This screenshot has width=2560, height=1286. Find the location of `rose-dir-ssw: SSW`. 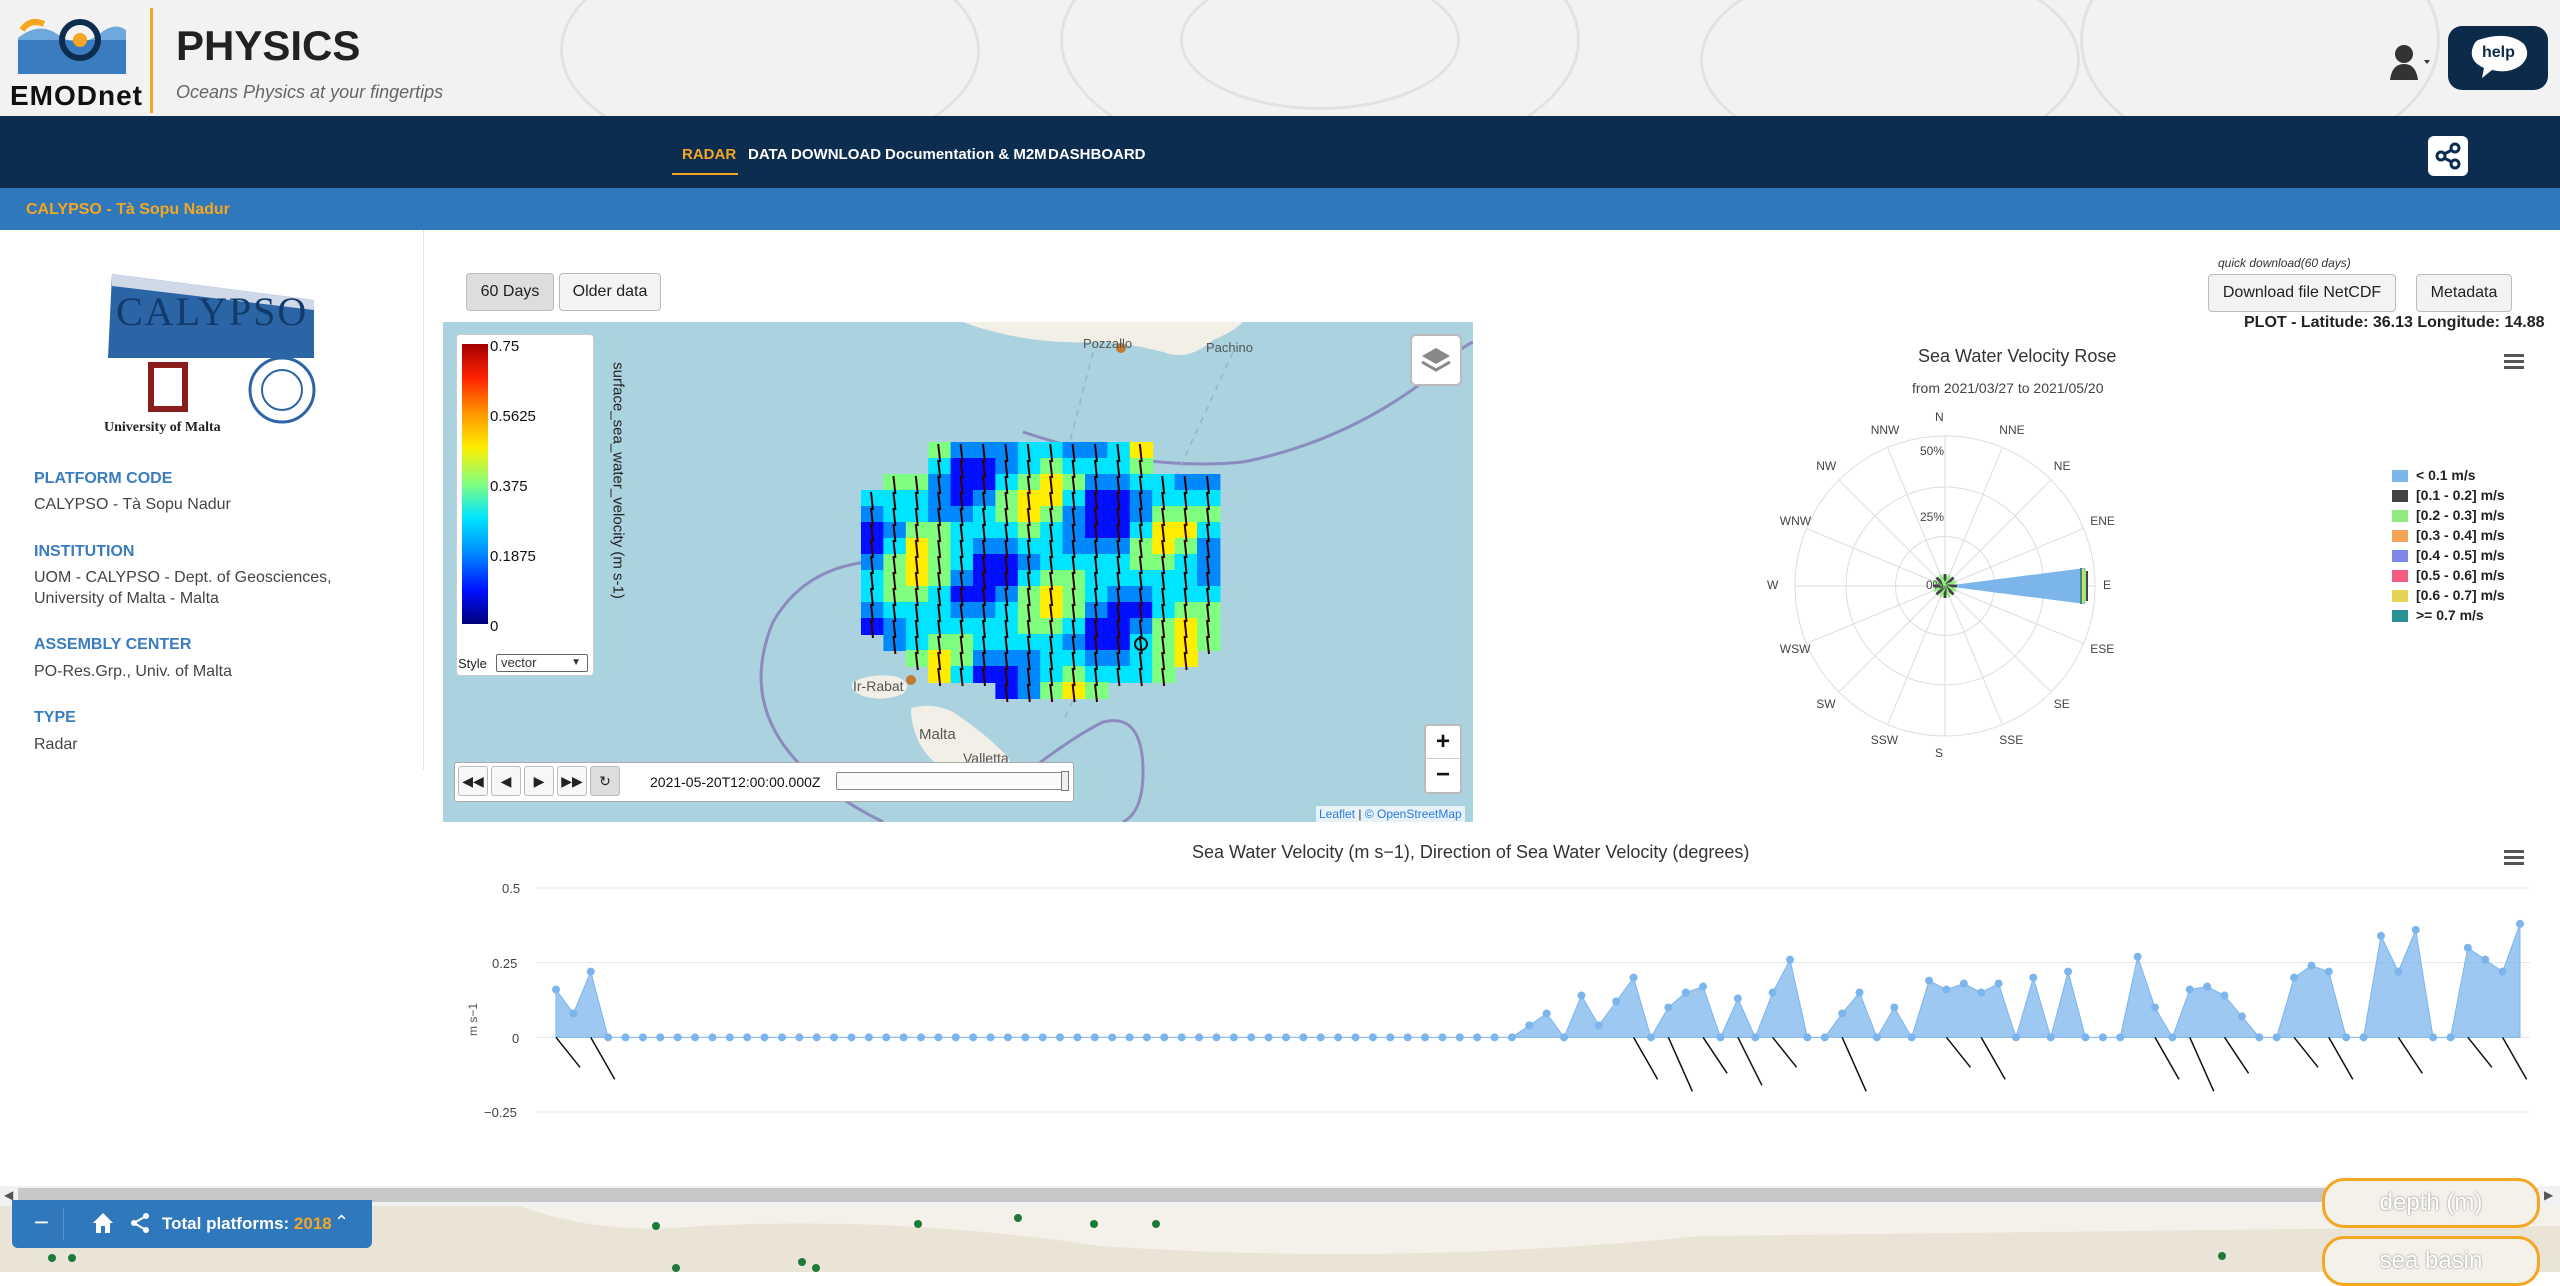

rose-dir-ssw: SSW is located at coordinates (1884, 740).